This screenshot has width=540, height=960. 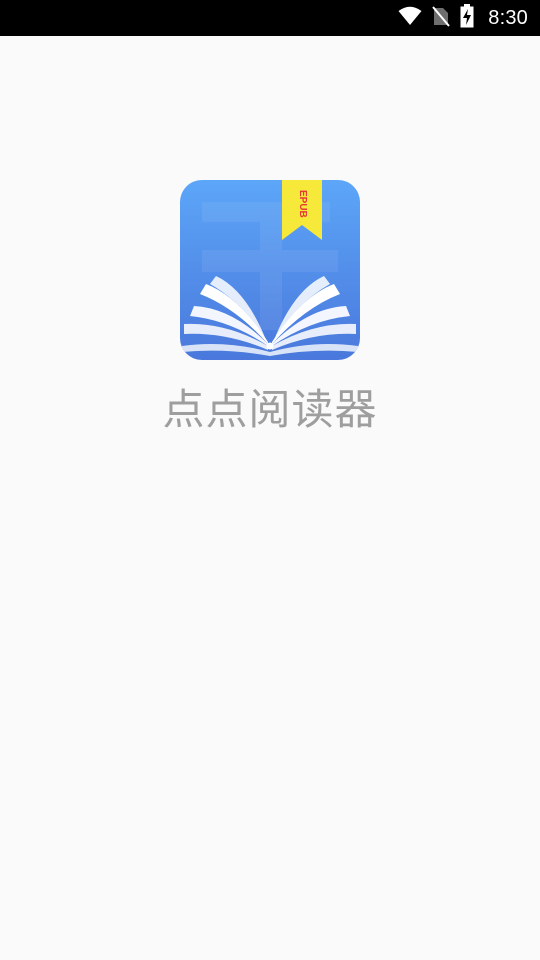 What do you see at coordinates (467, 18) in the screenshot?
I see `battery-charging-icon` at bounding box center [467, 18].